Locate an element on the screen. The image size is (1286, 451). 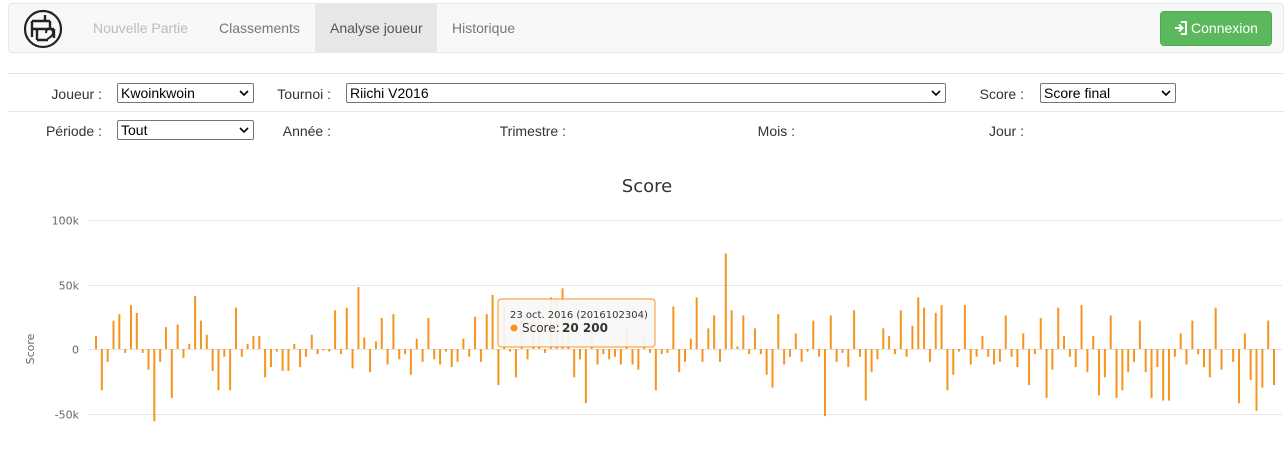
score-select: Score final is located at coordinates (1108, 93).